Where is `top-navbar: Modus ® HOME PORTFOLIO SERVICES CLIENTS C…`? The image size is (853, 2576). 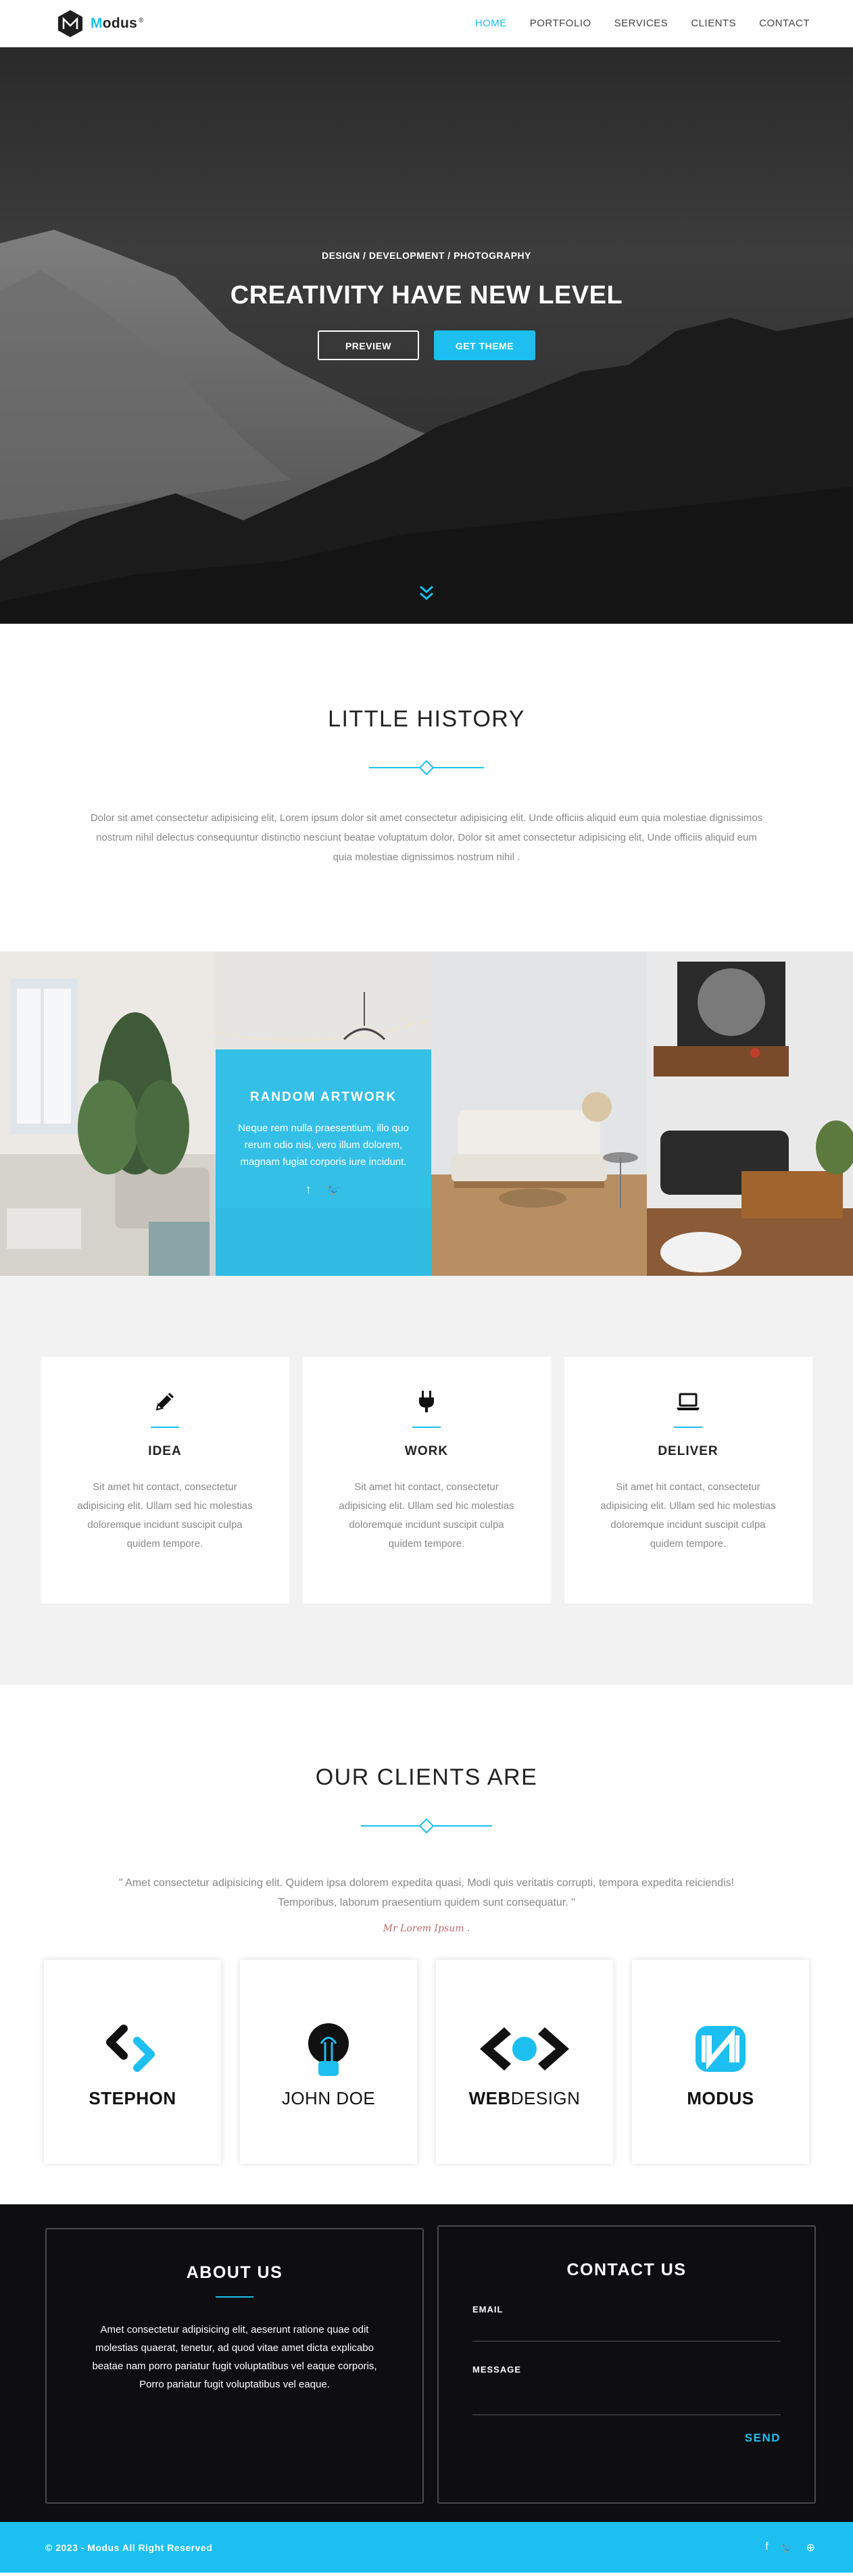 top-navbar: Modus ® HOME PORTFOLIO SERVICES CLIENTS C… is located at coordinates (426, 24).